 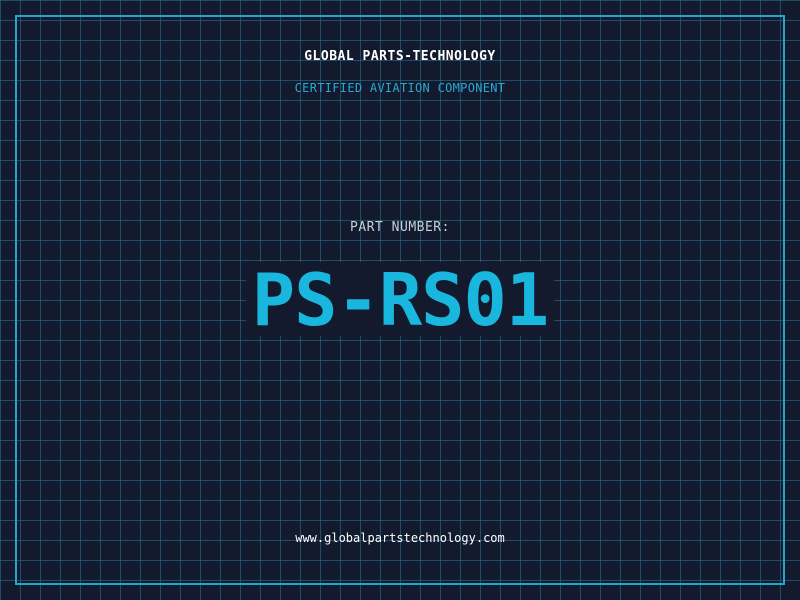 I want to click on part-number-label: PART NUMBER:, so click(x=400, y=227).